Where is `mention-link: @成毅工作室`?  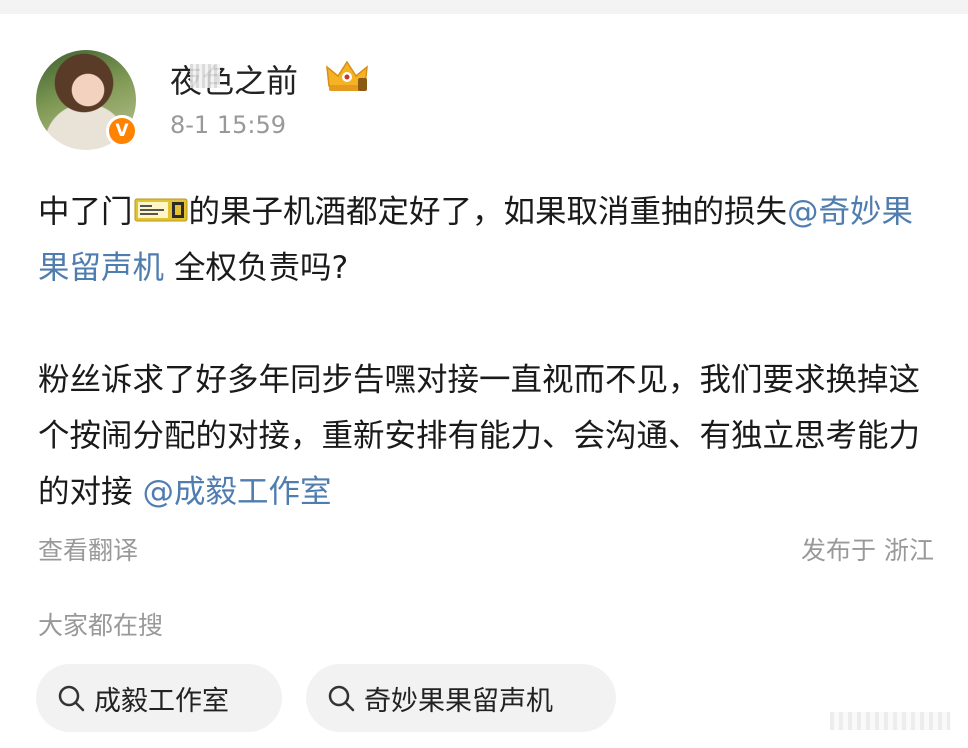
mention-link: @成毅工作室 is located at coordinates (237, 492).